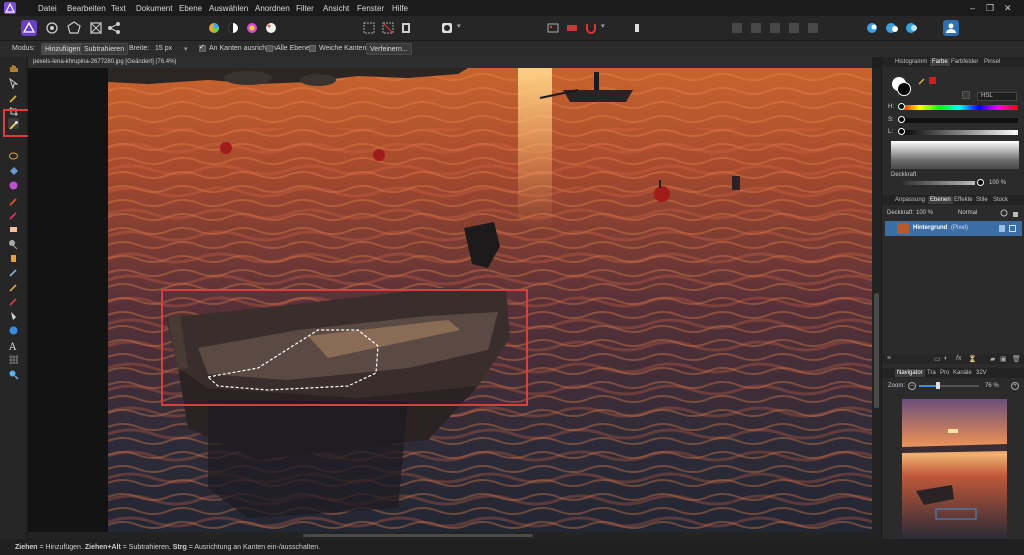 The height and width of the screenshot is (555, 1024). I want to click on erase-tool-icon, so click(13, 227).